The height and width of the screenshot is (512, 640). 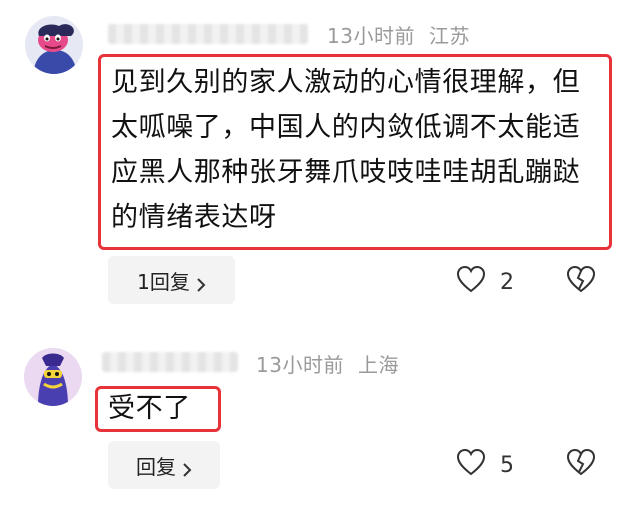 I want to click on like-count: 5, so click(x=507, y=465).